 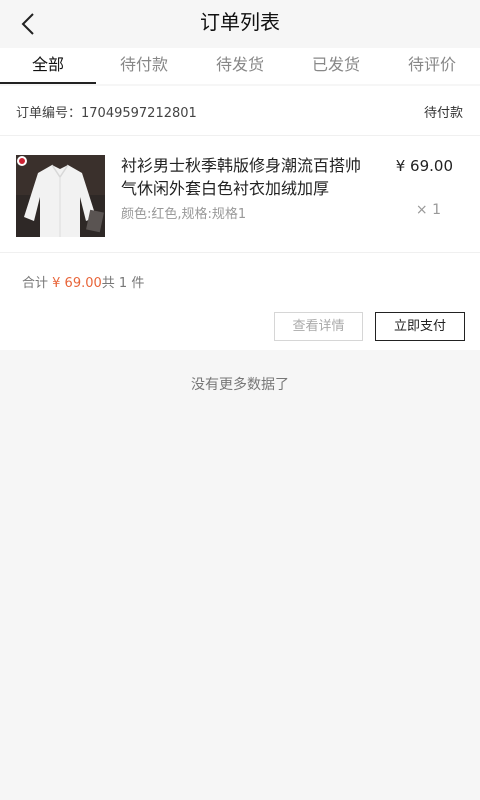 I want to click on nav-bar: 订单列表, so click(x=240, y=24).